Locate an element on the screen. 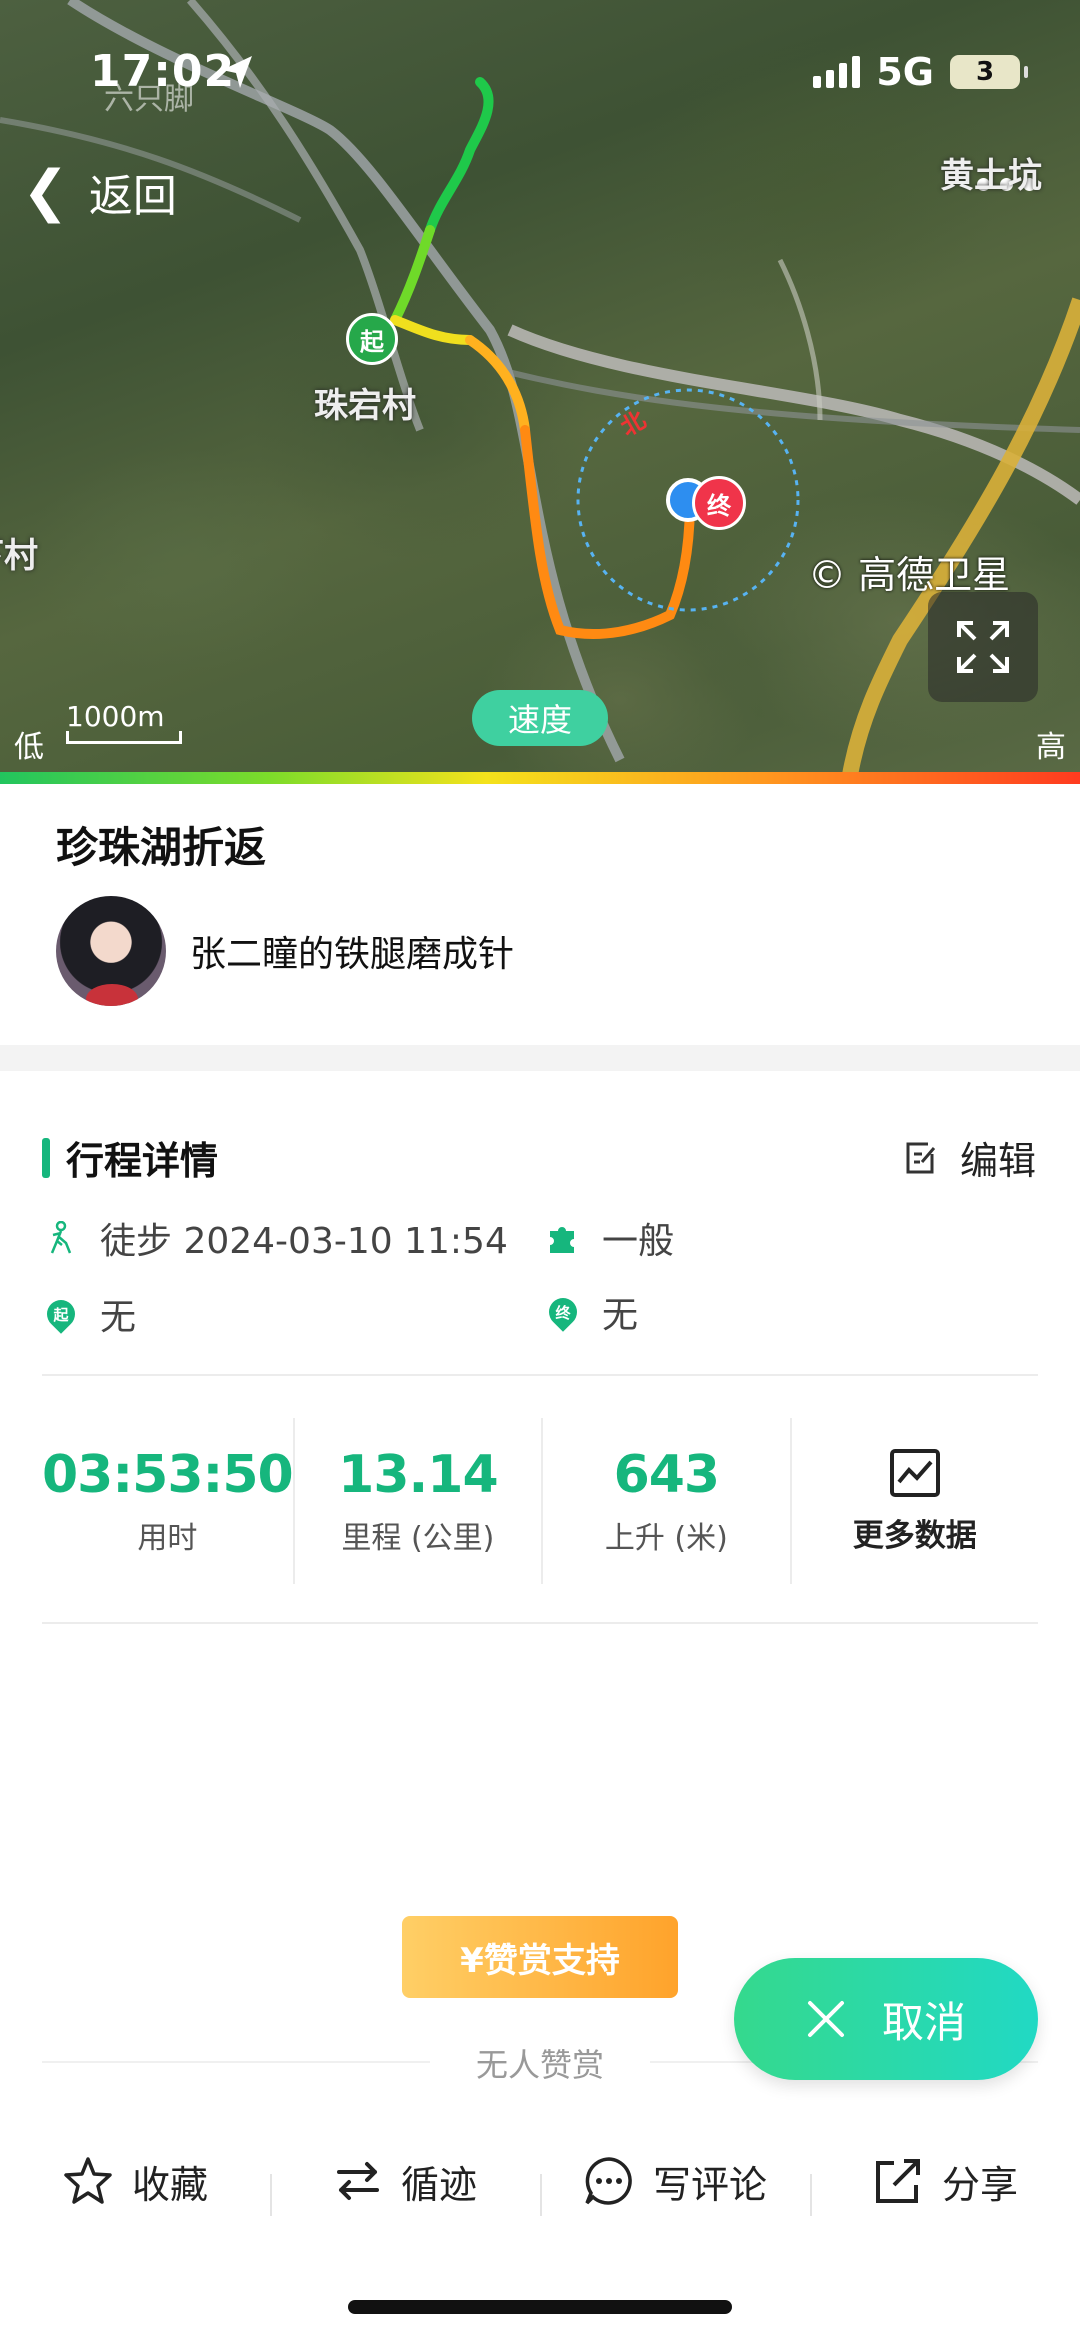 Image resolution: width=1080 pixels, height=2337 pixels. speed-mode-toggle: 速度 is located at coordinates (540, 718).